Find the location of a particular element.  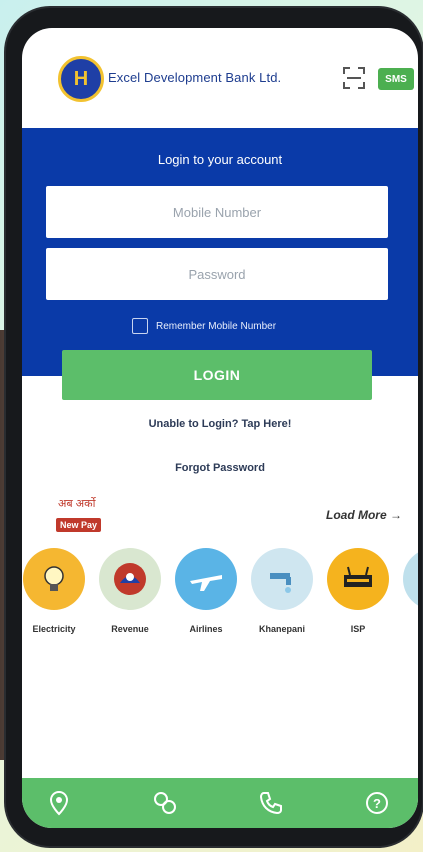

service-label: Airlines is located at coordinates (206, 629).